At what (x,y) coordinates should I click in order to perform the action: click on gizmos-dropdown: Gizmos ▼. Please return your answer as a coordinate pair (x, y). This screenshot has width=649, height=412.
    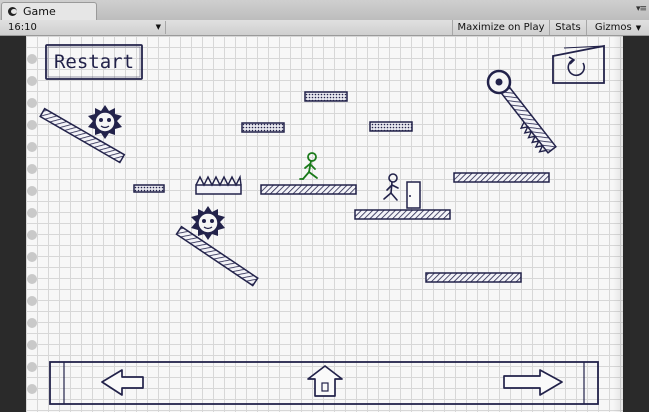
    Looking at the image, I should click on (617, 27).